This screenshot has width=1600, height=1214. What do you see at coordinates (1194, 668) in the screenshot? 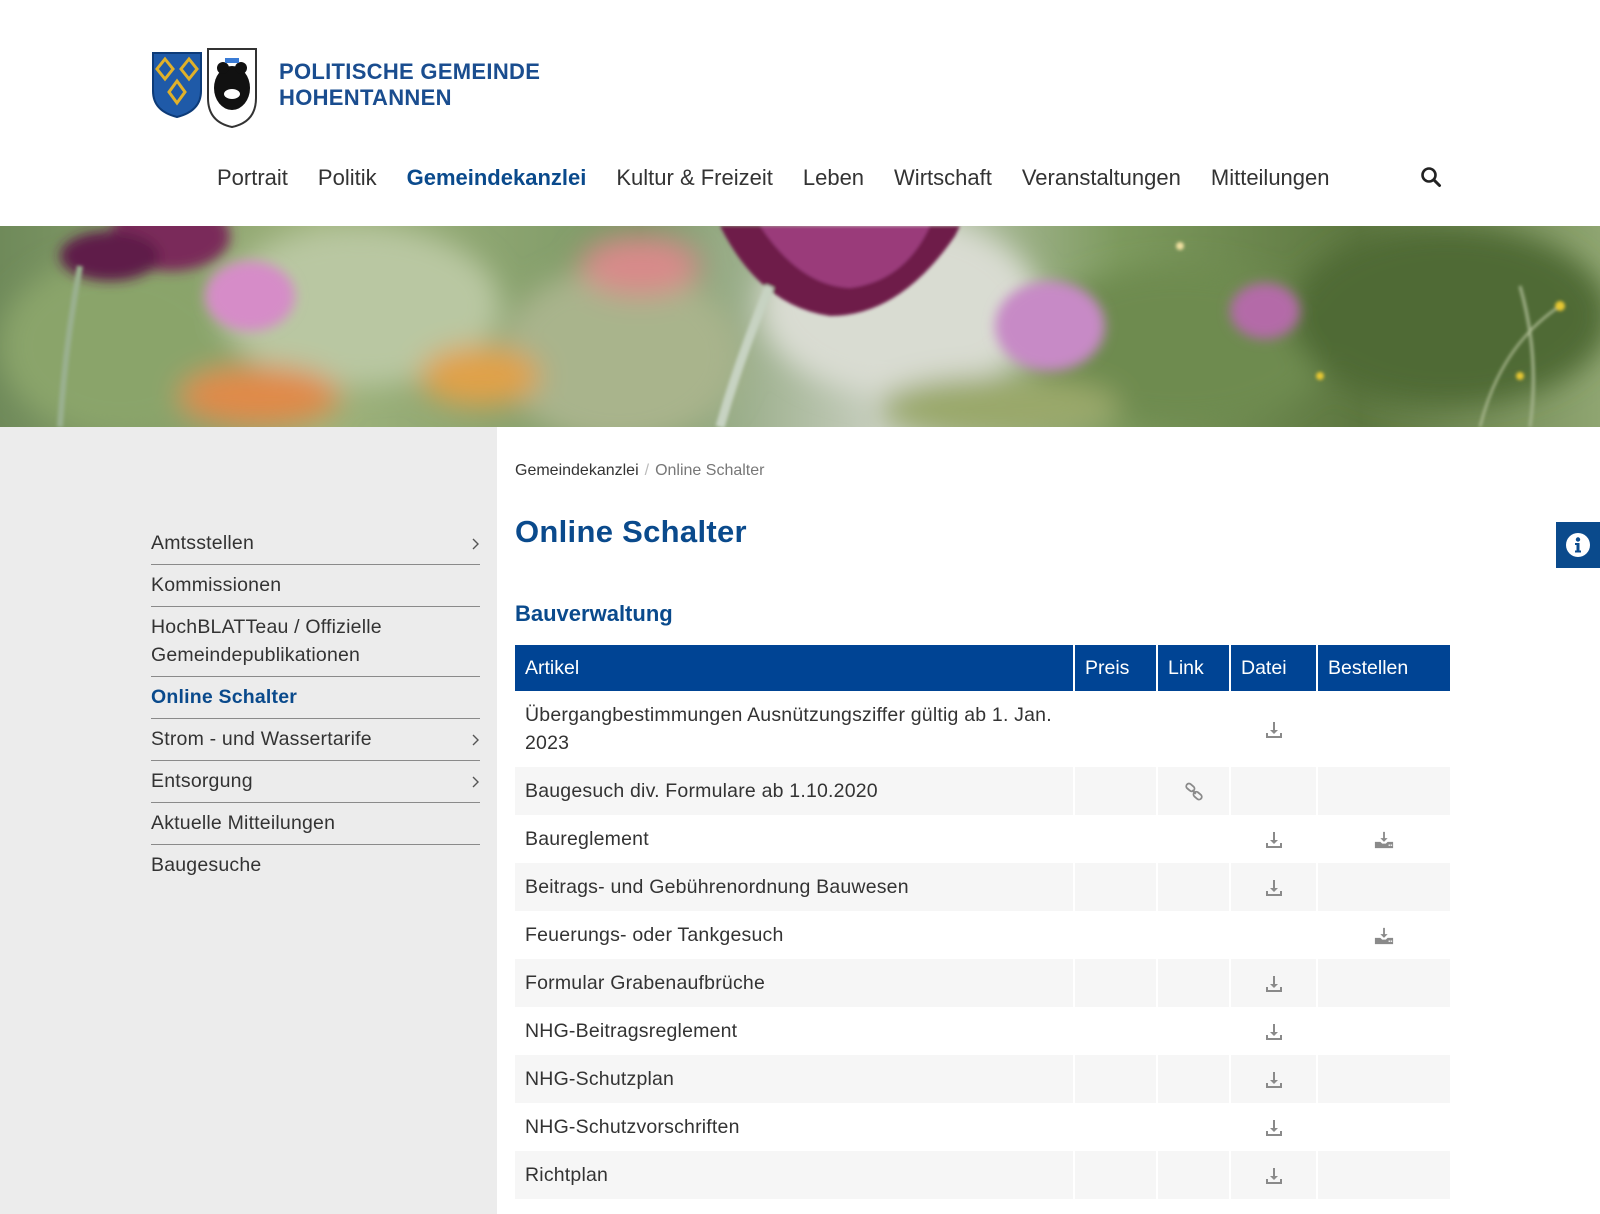
I see `column-header-link: Link` at bounding box center [1194, 668].